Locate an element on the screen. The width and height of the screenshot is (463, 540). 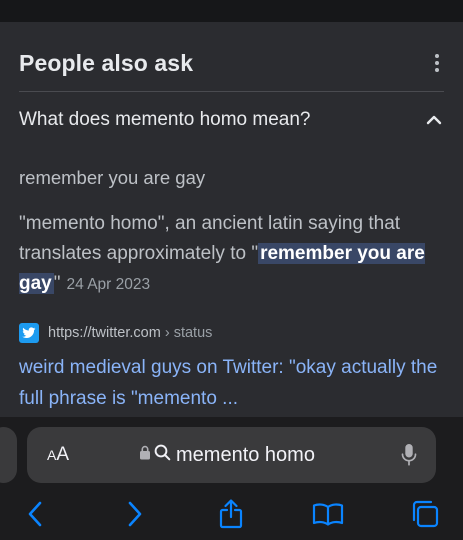
text-size-button: AA is located at coordinates (58, 455).